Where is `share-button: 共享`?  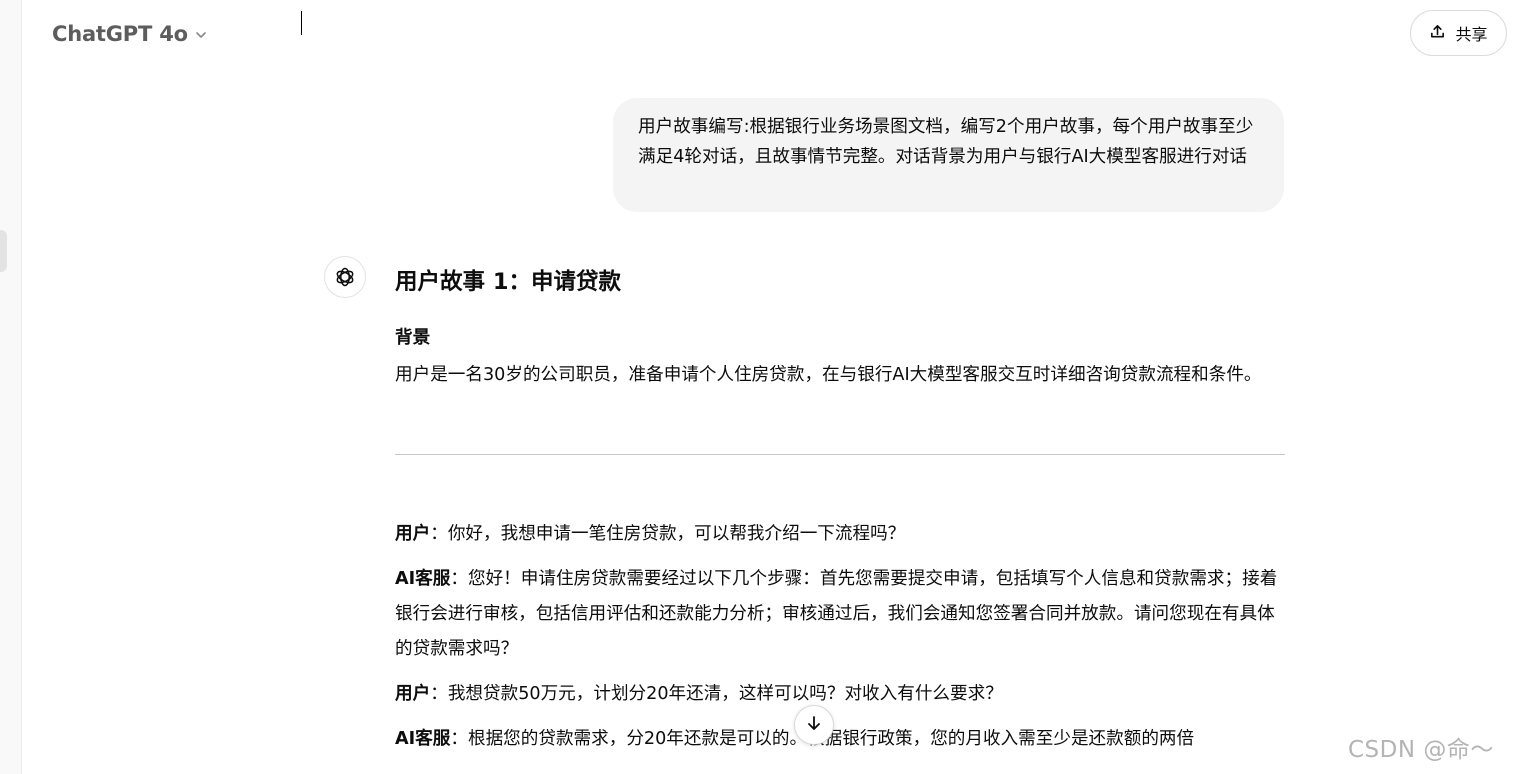 share-button: 共享 is located at coordinates (1458, 33).